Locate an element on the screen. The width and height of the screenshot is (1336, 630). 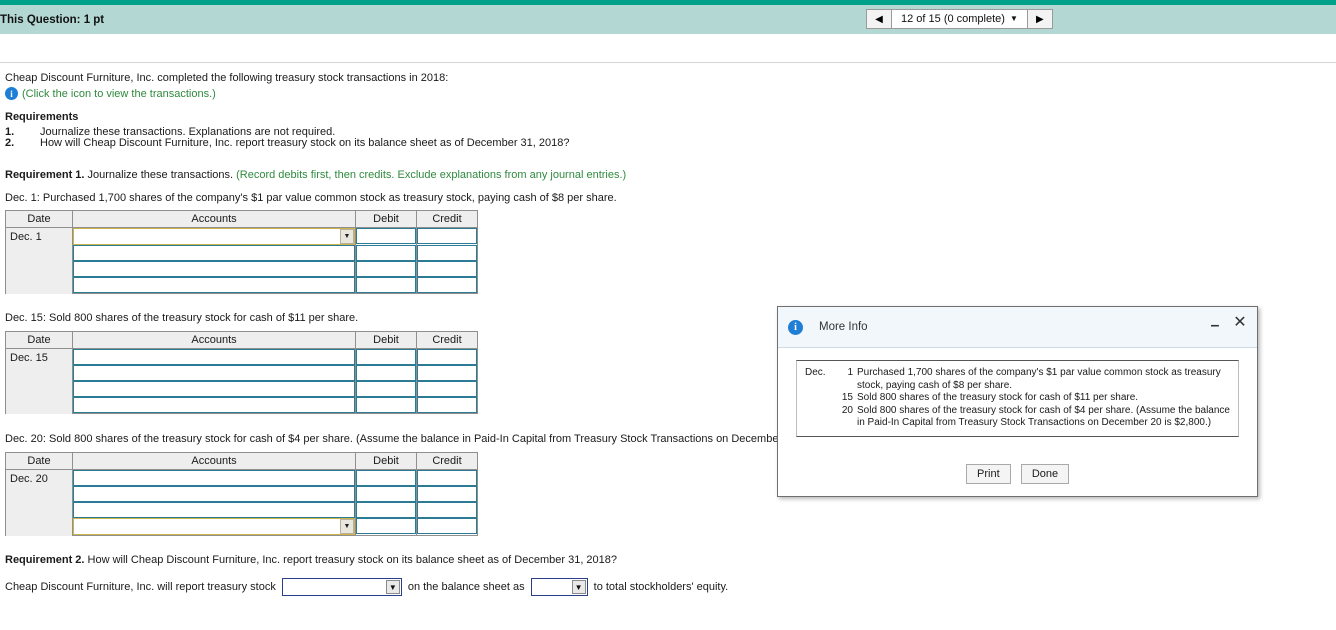
minimize-icon: – is located at coordinates (1215, 324).